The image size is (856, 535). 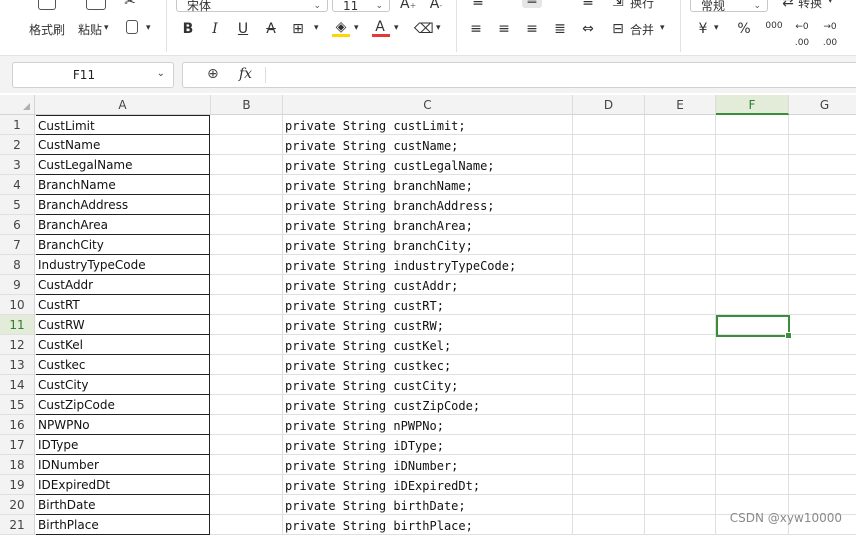 What do you see at coordinates (17, 265) in the screenshot?
I see `row-header: 8` at bounding box center [17, 265].